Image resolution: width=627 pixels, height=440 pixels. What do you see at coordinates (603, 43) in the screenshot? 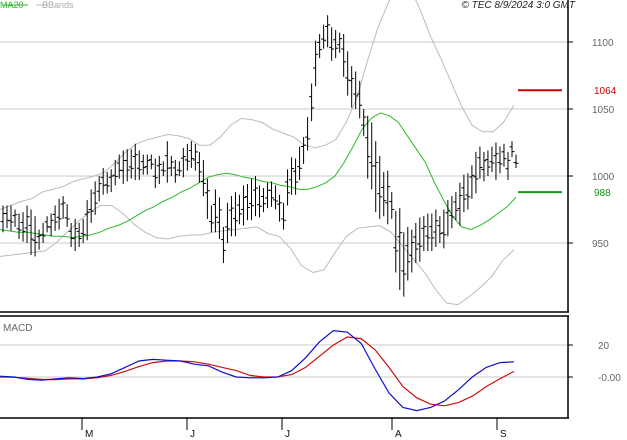
I see `price-tick-label: 1100` at bounding box center [603, 43].